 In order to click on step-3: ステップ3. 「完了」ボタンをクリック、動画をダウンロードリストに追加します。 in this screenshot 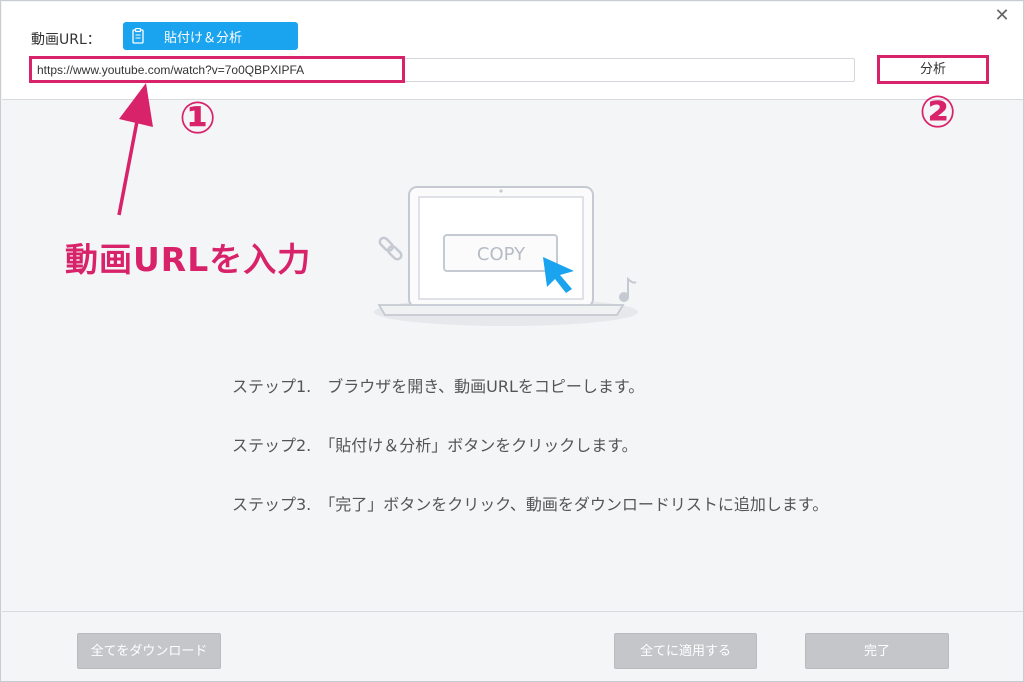, I will do `click(530, 504)`.